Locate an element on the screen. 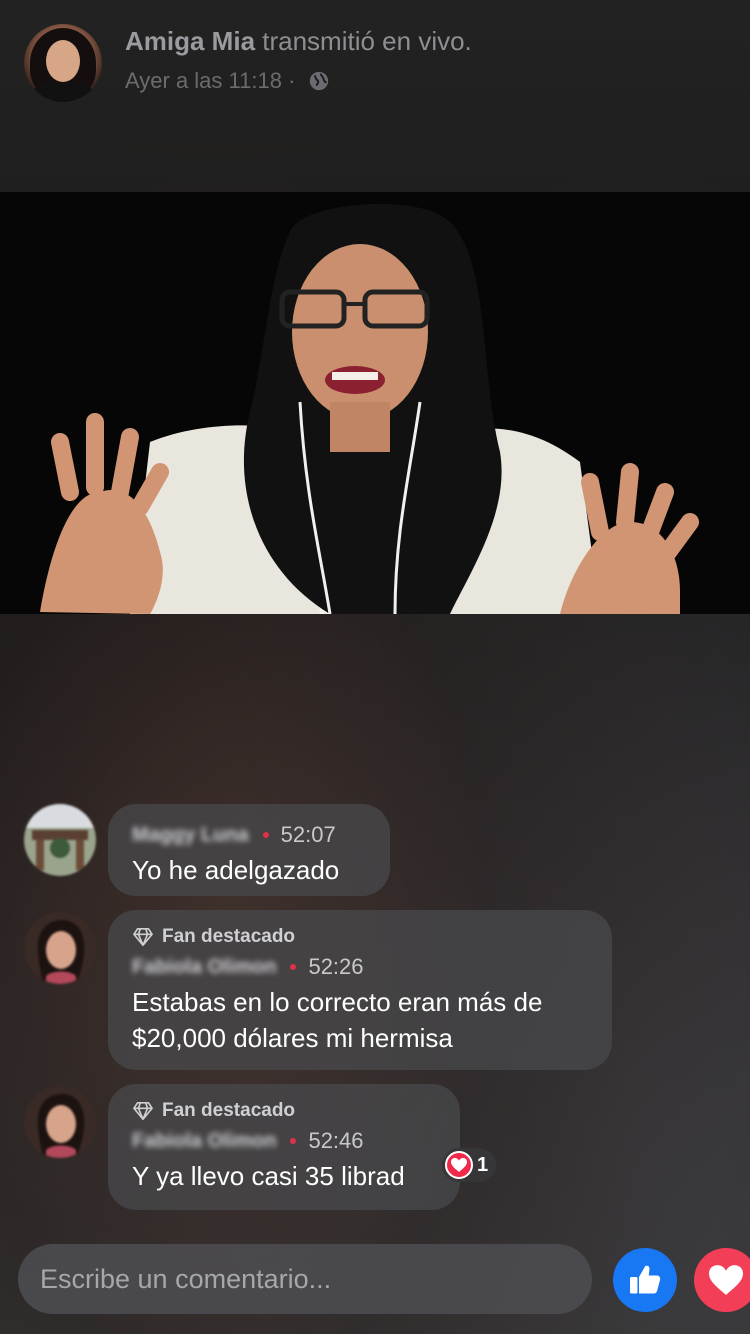 The image size is (750, 1334). globe-icon is located at coordinates (318, 81).